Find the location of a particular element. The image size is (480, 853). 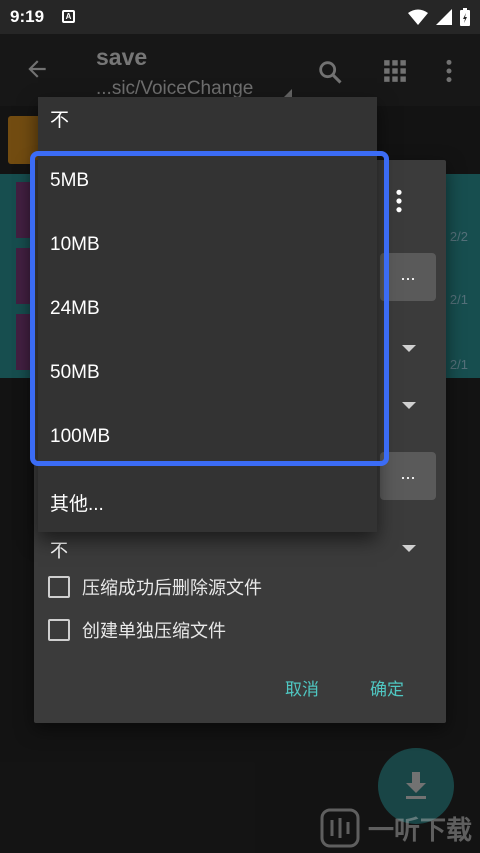

separate-archive-option: 创建单独压缩文件 is located at coordinates (137, 630).